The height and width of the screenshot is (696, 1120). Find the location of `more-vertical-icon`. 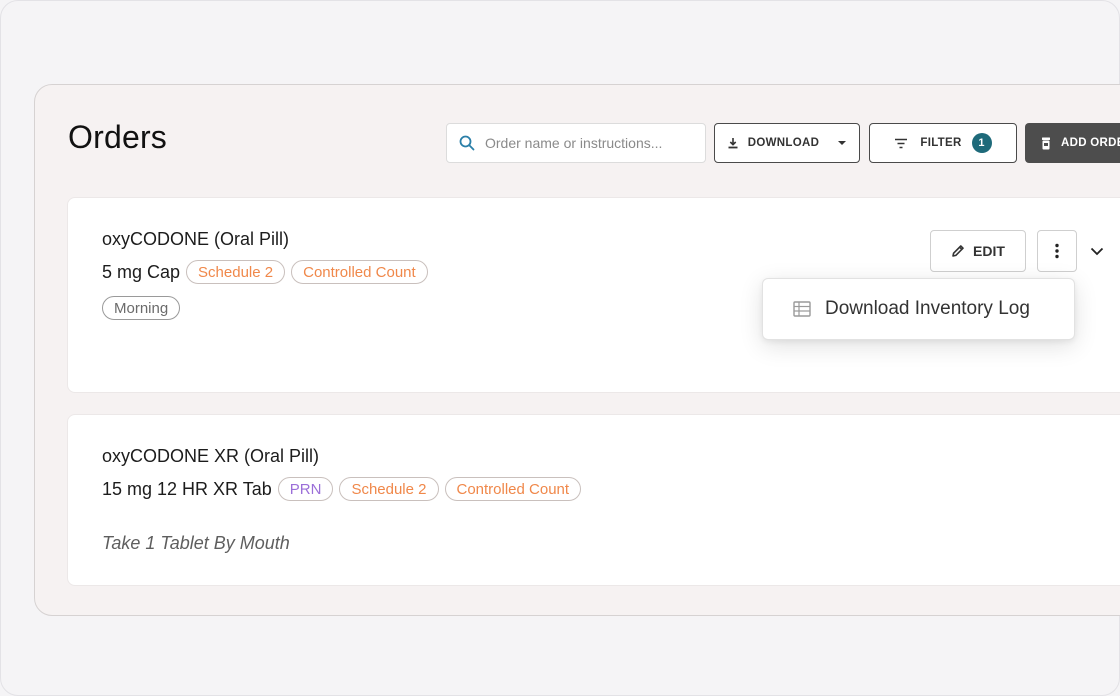

more-vertical-icon is located at coordinates (1057, 251).